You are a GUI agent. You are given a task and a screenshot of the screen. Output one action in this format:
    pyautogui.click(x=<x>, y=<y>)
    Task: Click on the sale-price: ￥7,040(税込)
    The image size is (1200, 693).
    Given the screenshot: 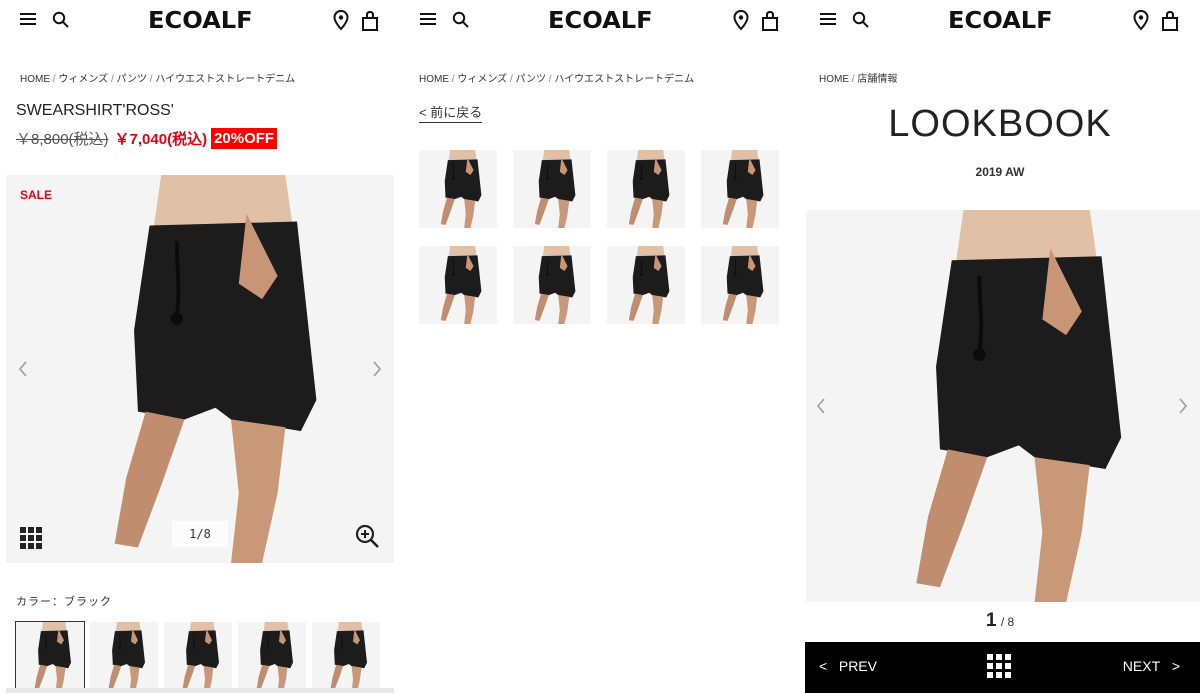 What is the action you would take?
    pyautogui.click(x=161, y=139)
    